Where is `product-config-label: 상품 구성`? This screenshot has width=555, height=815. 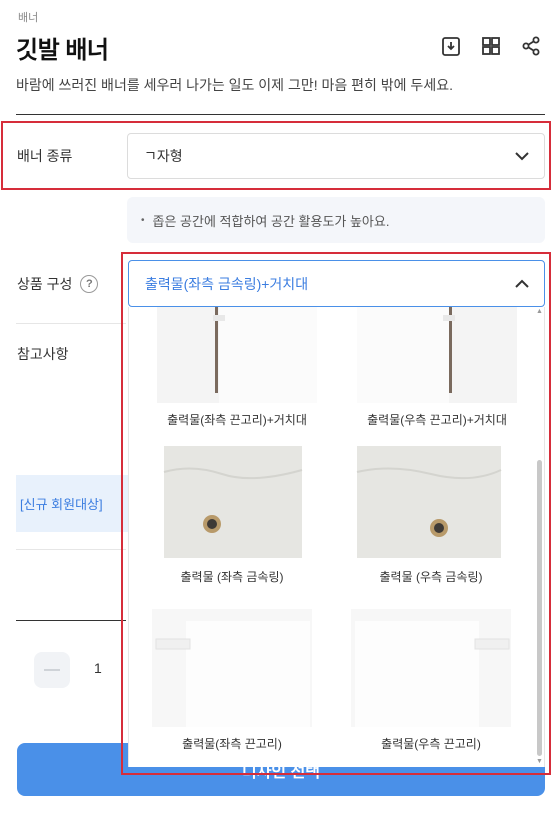
product-config-label: 상품 구성 is located at coordinates (45, 284).